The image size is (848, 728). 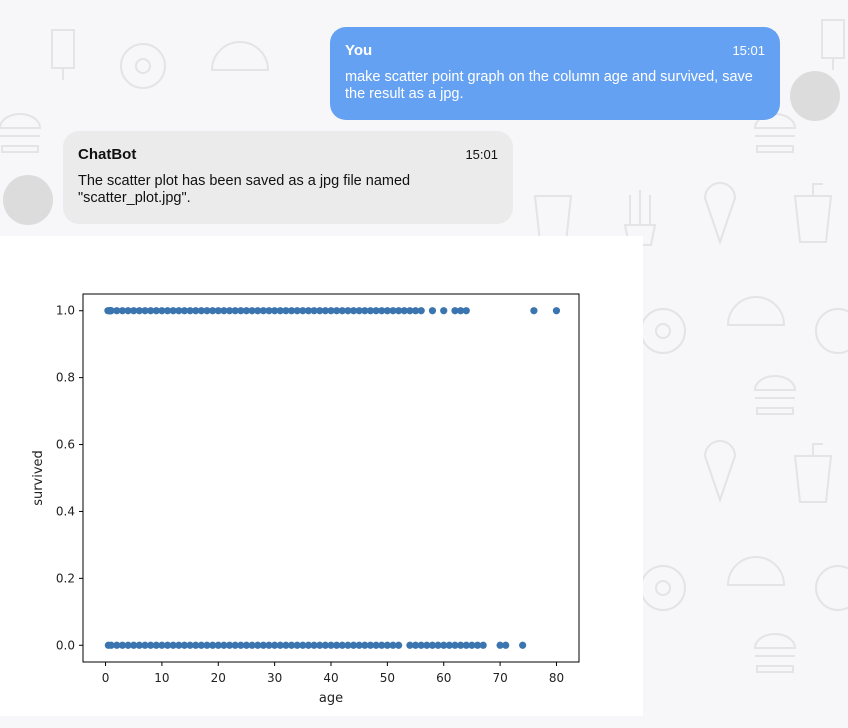 What do you see at coordinates (218, 678) in the screenshot?
I see `x-tick-label: 20` at bounding box center [218, 678].